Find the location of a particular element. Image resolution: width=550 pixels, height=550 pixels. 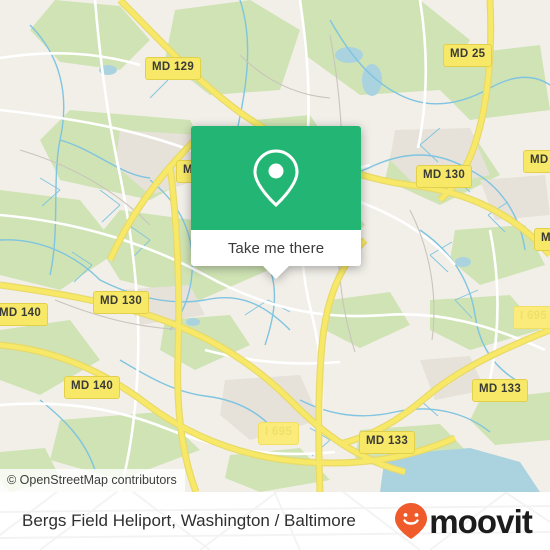

location-pin-icon is located at coordinates (276, 178).